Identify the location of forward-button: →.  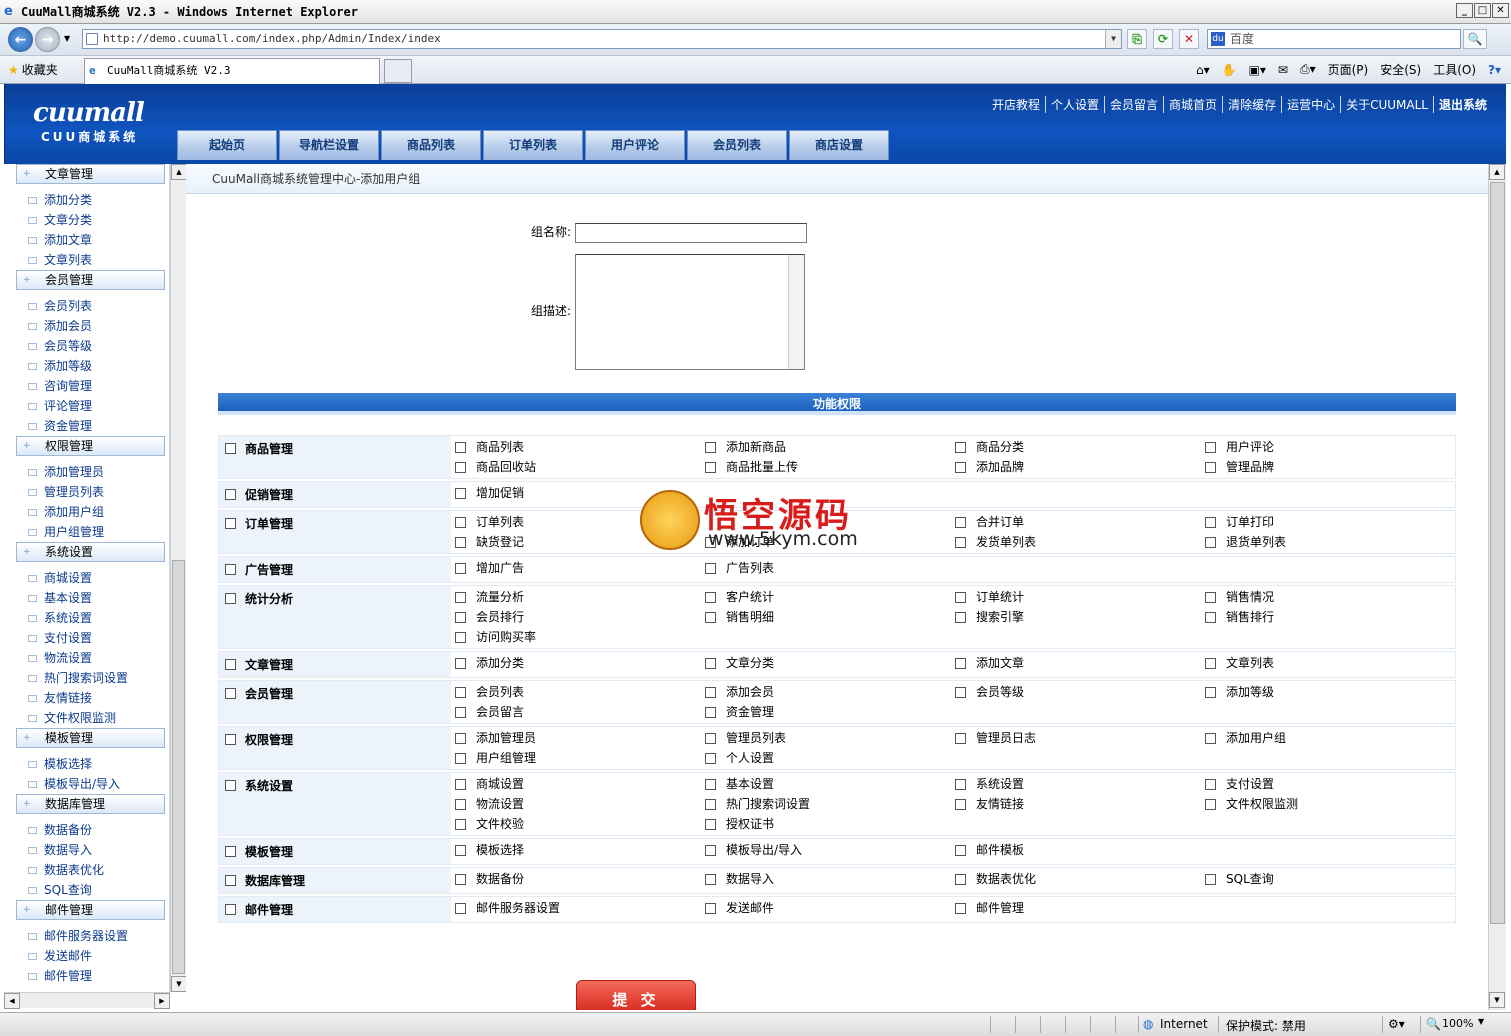
(47, 39).